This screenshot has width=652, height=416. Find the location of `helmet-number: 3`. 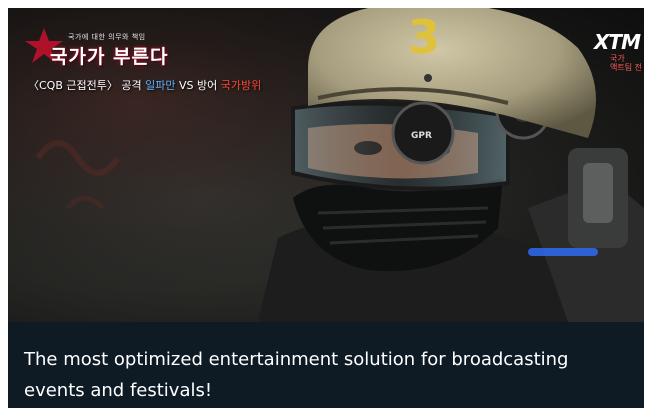

helmet-number: 3 is located at coordinates (424, 37).